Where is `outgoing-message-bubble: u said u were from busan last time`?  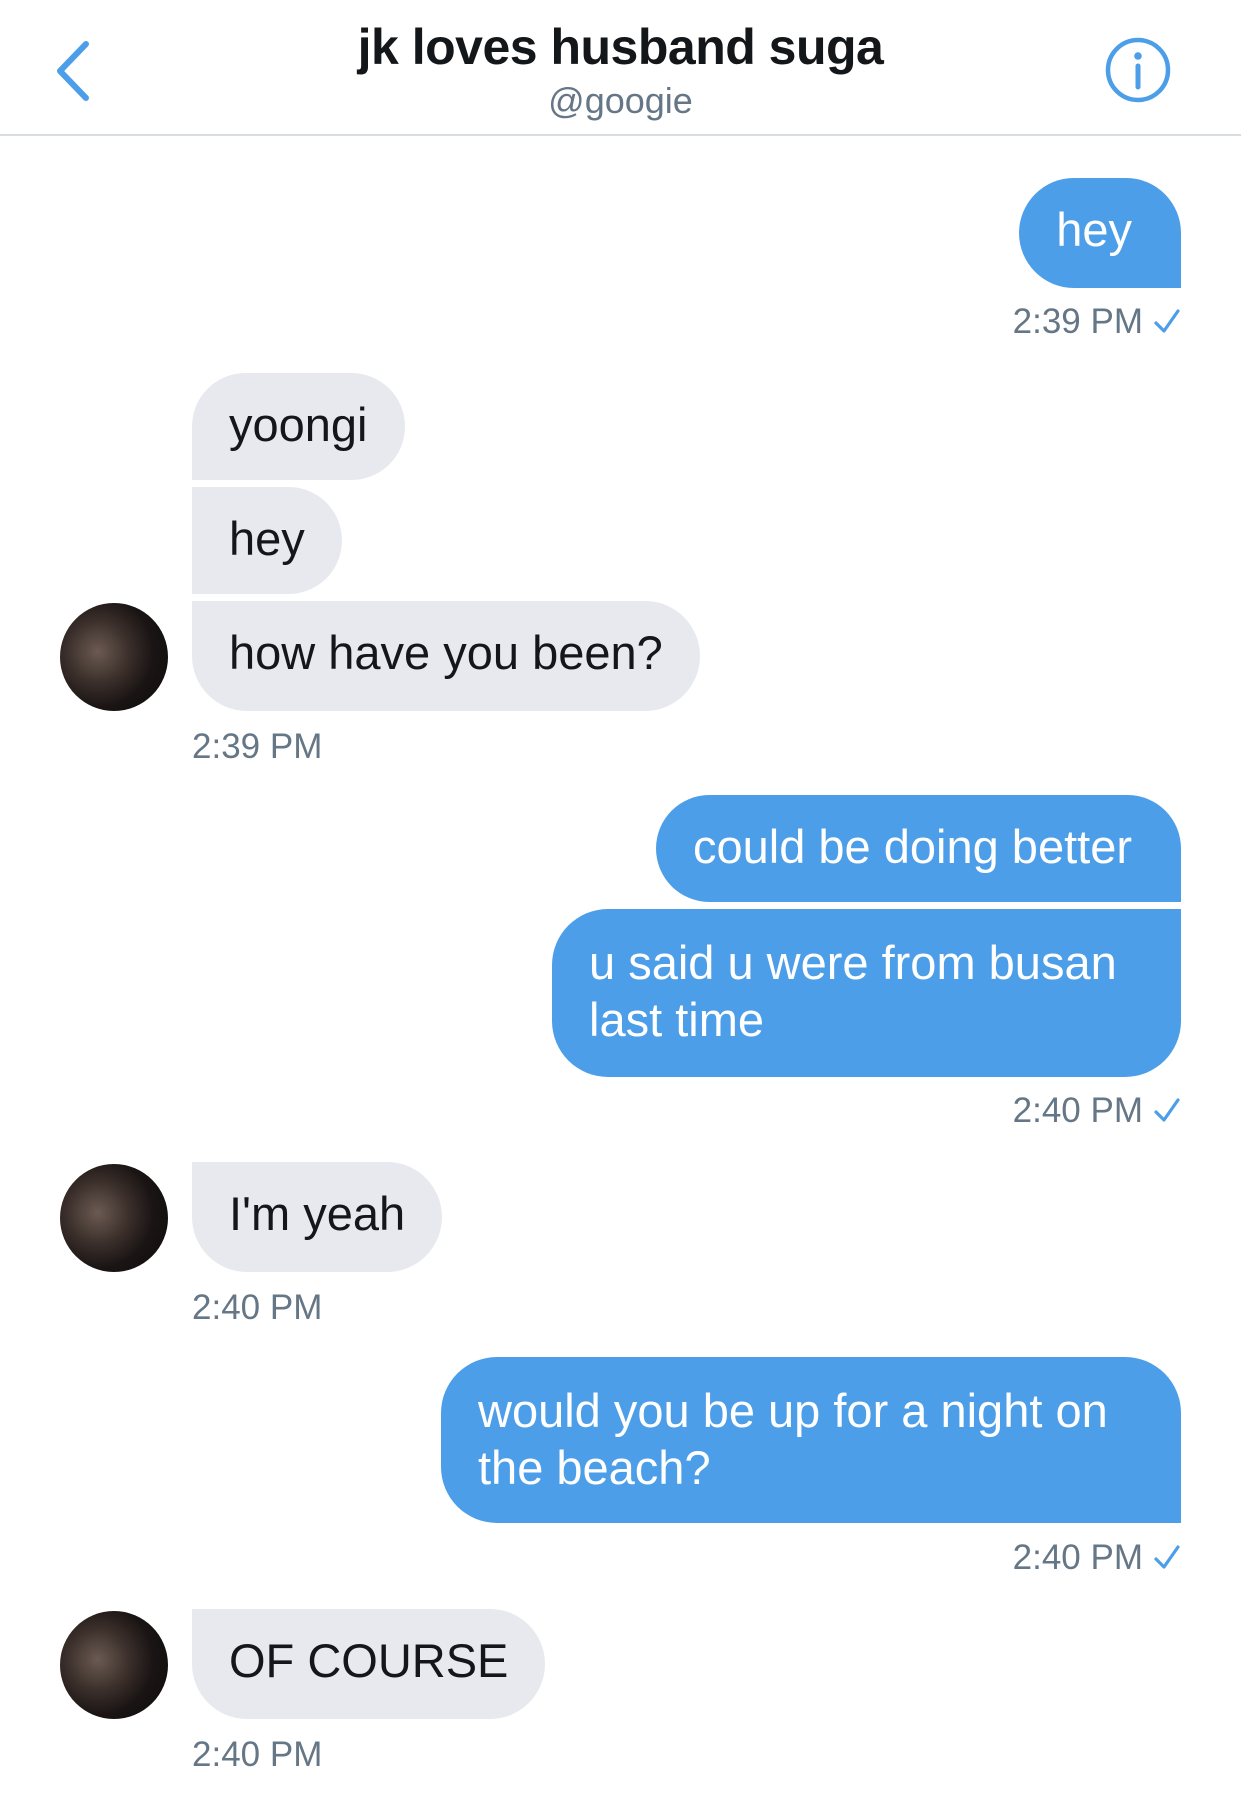 outgoing-message-bubble: u said u were from busan last time is located at coordinates (866, 993).